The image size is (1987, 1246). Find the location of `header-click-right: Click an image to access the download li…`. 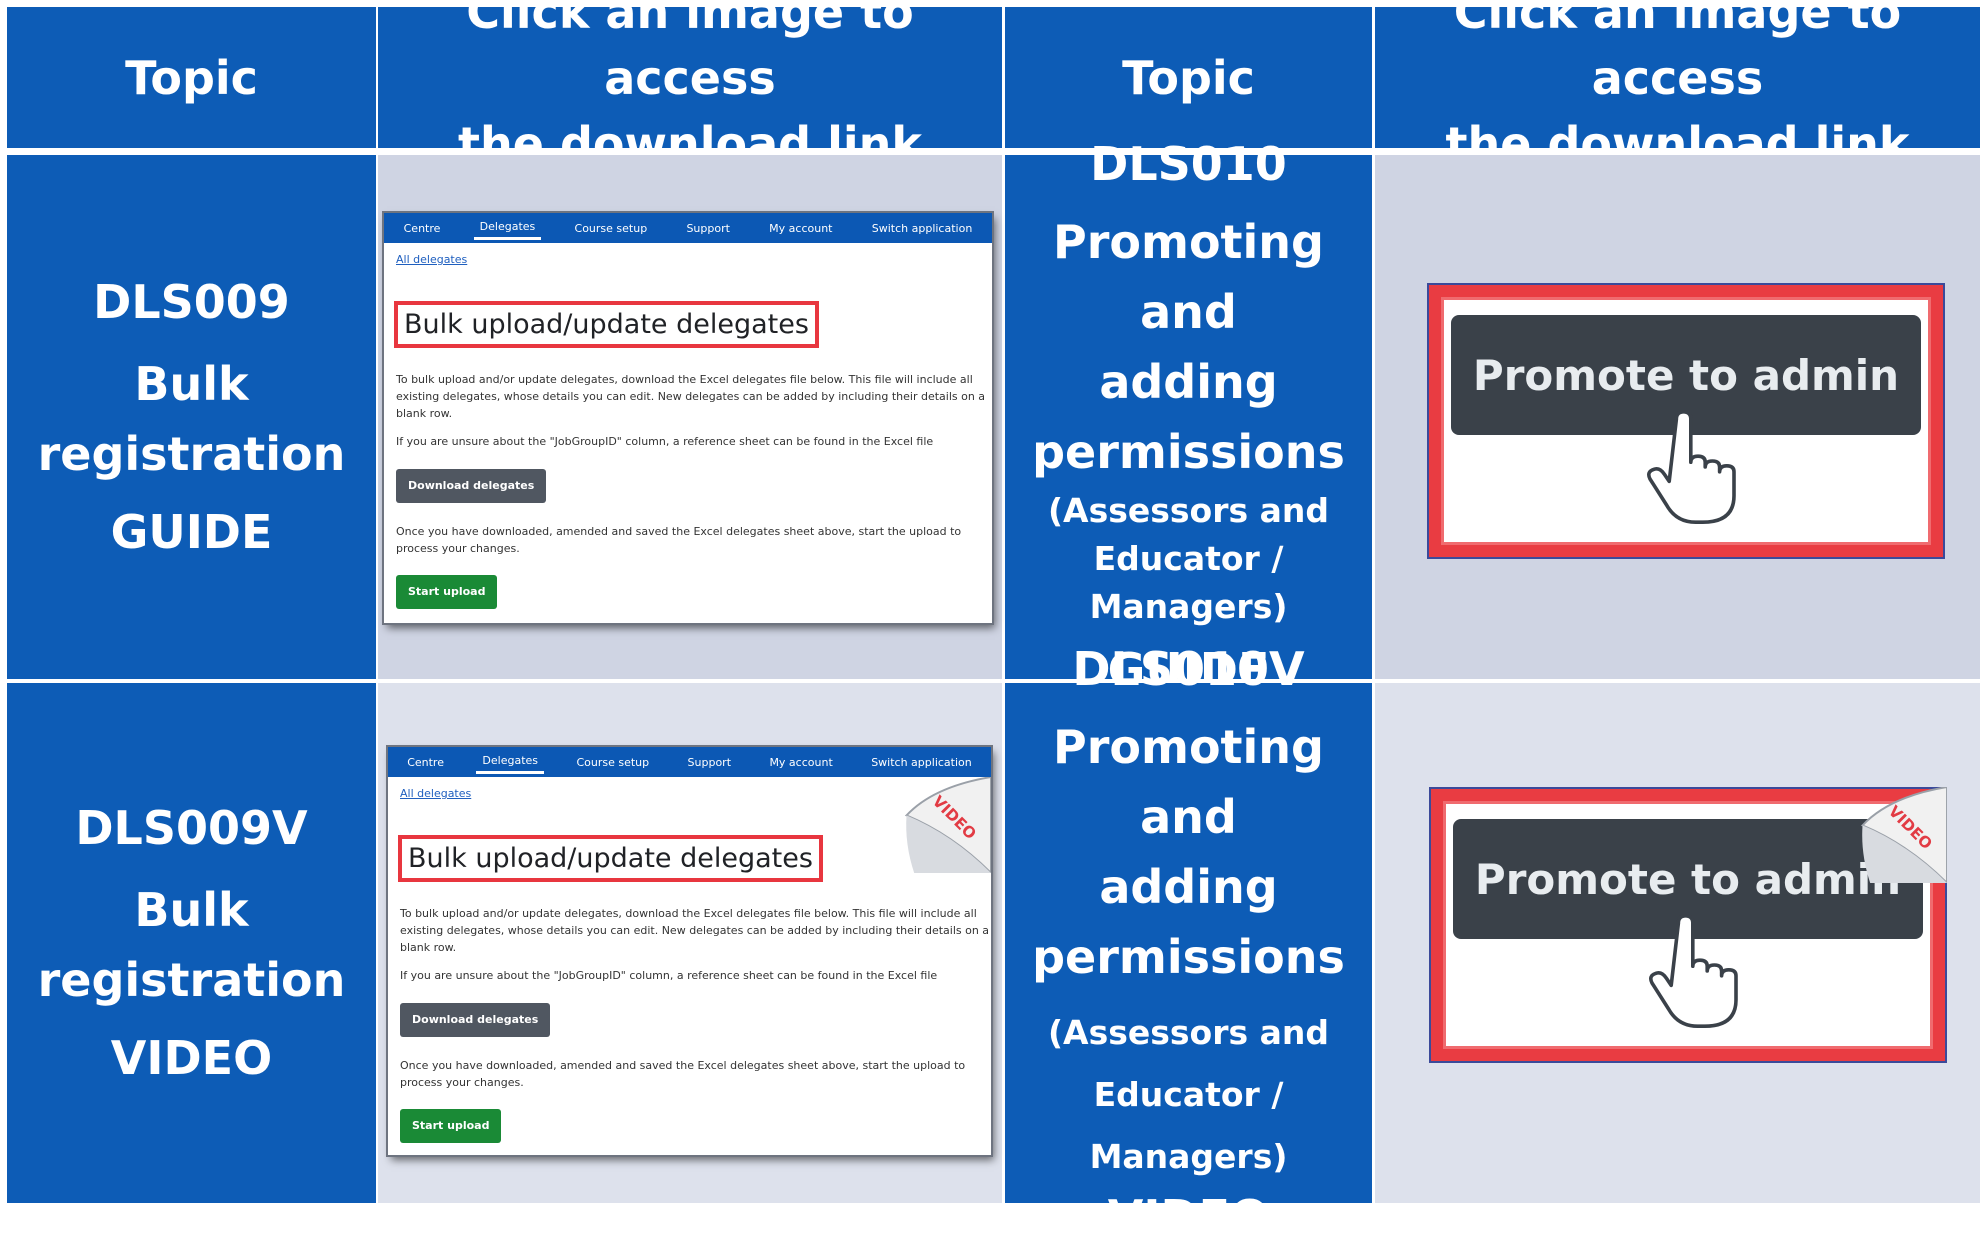

header-click-right: Click an image to access the download li… is located at coordinates (1677, 85).